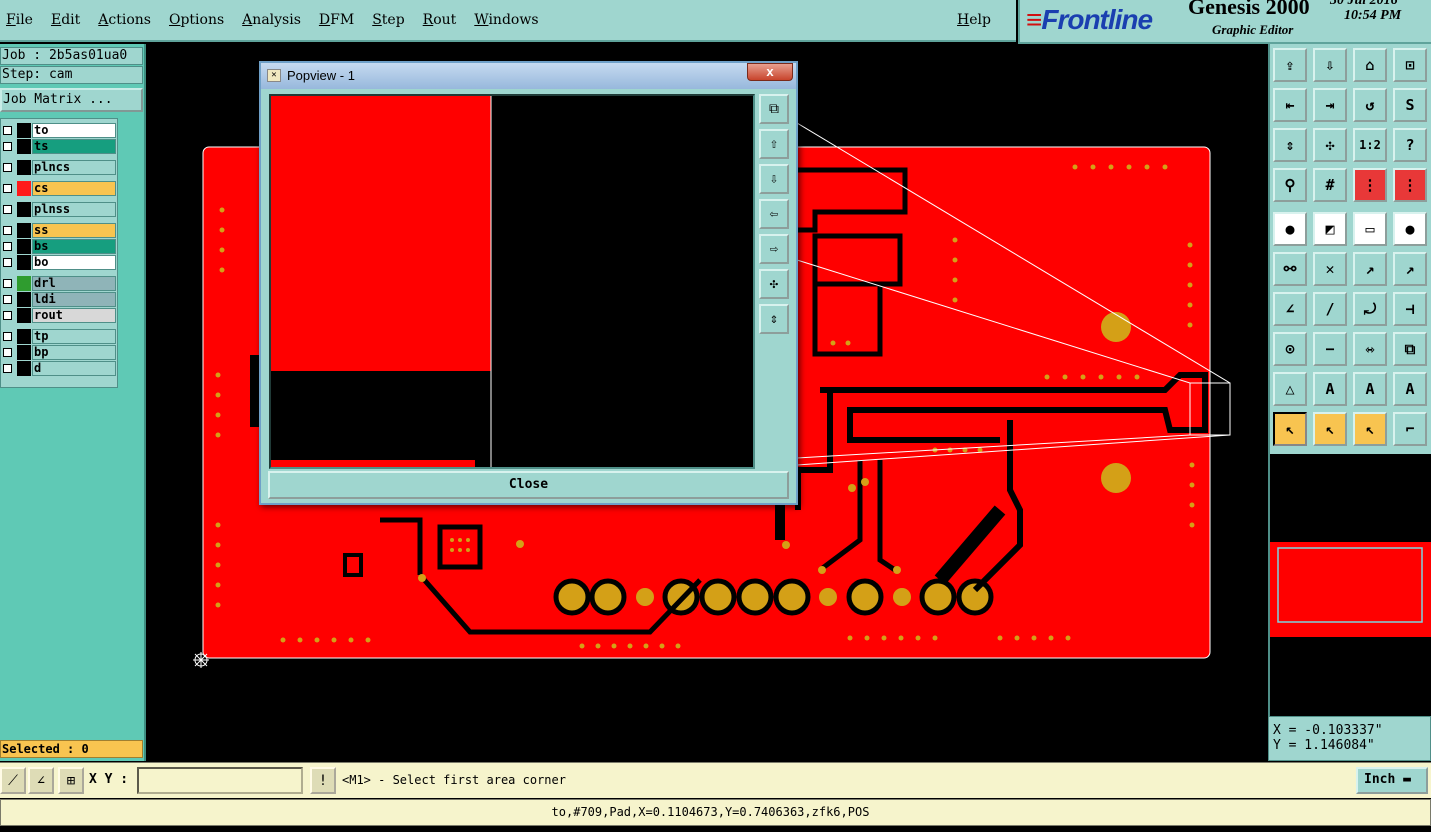 Image resolution: width=1431 pixels, height=832 pixels. Describe the element at coordinates (74, 315) in the screenshot. I see `layer-name: rout` at that location.